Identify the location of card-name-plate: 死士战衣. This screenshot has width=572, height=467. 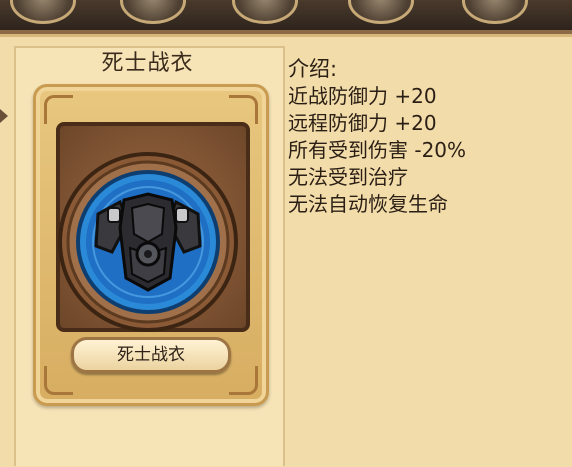
(151, 355).